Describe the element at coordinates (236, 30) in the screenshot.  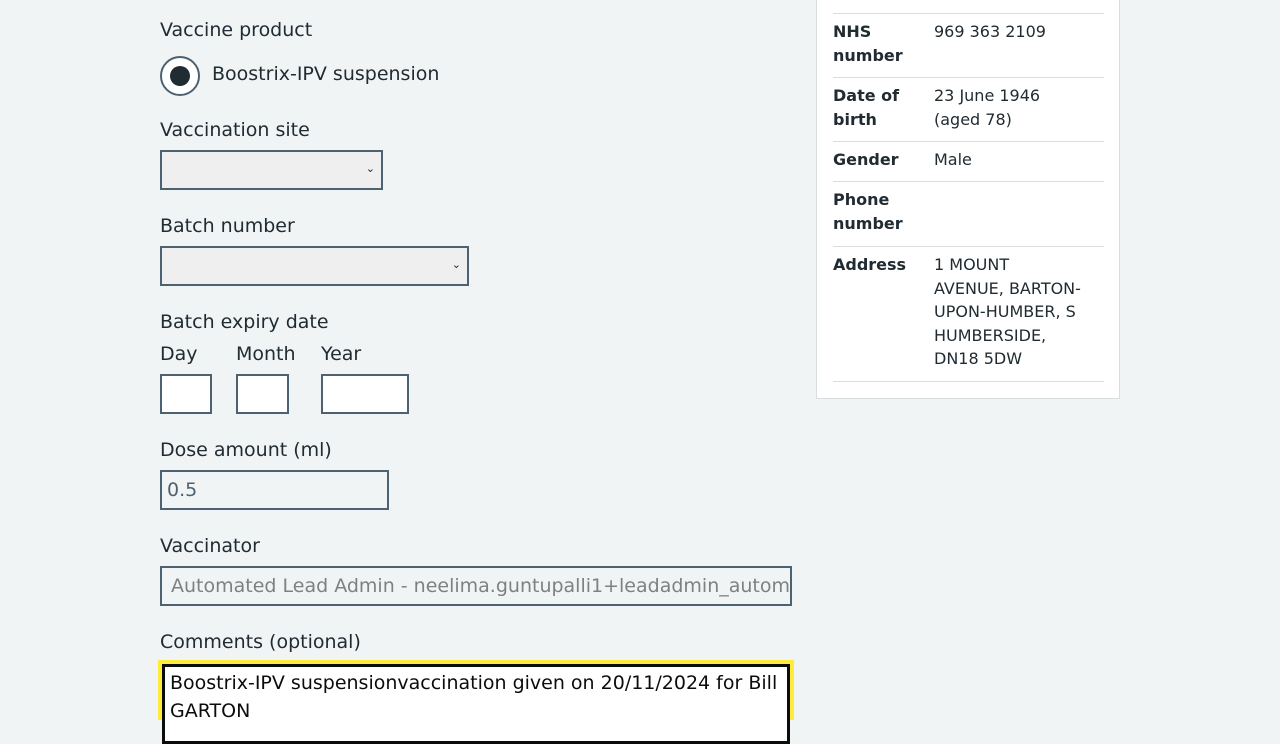
I see `vaccine-product-label: Vaccine product` at that location.